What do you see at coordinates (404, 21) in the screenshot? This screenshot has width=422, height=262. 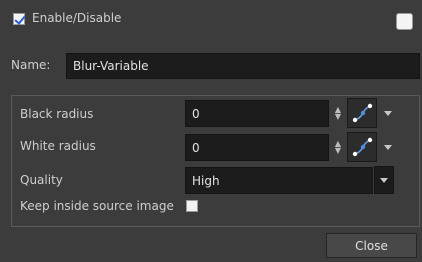 I see `color-swatch` at bounding box center [404, 21].